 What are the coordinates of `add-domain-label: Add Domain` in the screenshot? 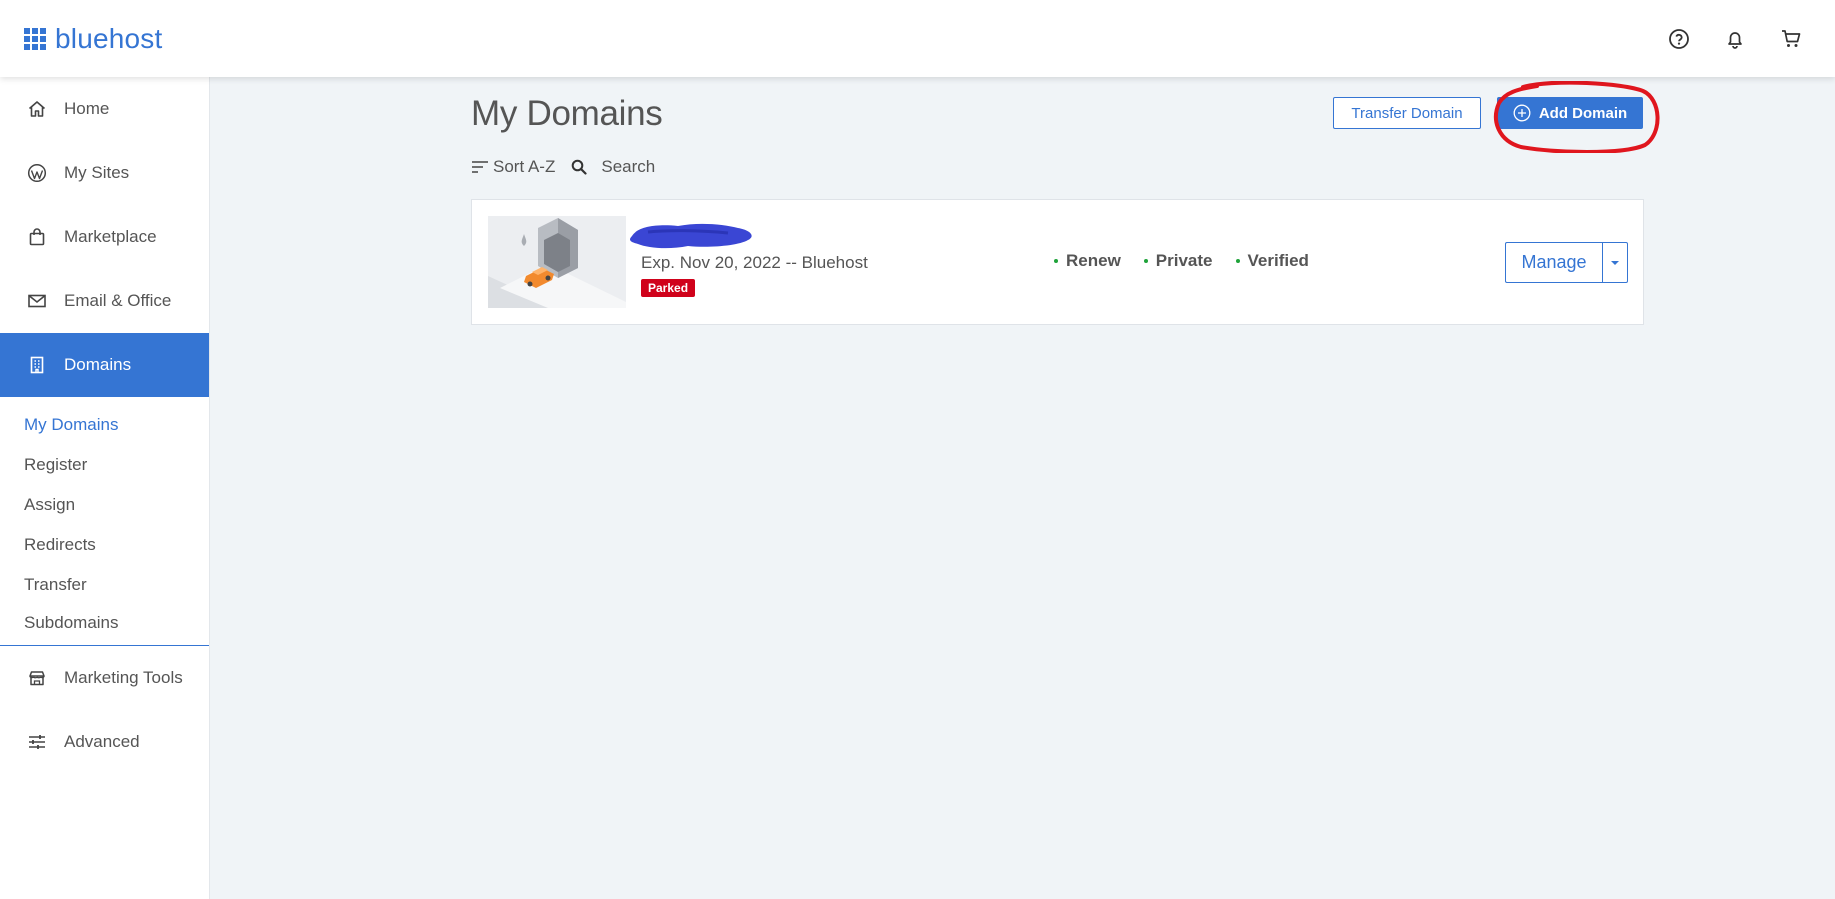 It's located at (1583, 113).